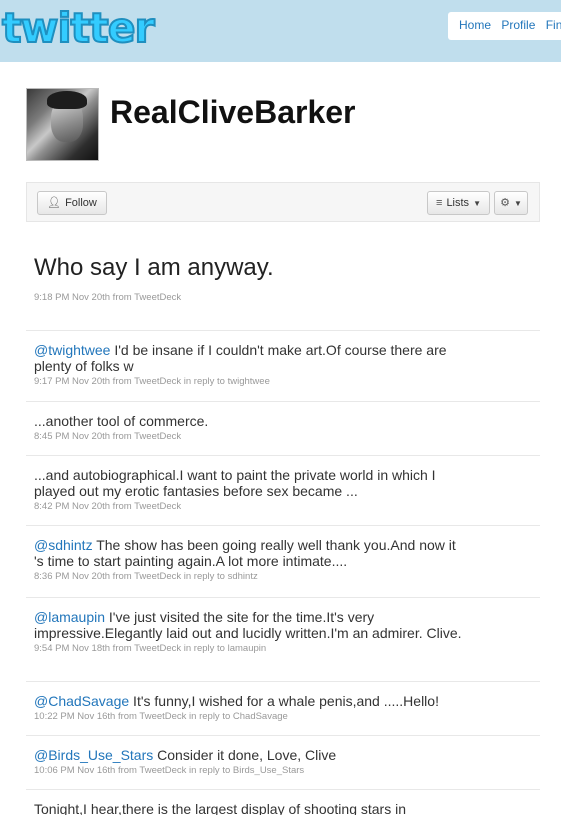 The image size is (561, 815). Describe the element at coordinates (280, 31) in the screenshot. I see `top-bar: twitter Home Profile Find People` at that location.